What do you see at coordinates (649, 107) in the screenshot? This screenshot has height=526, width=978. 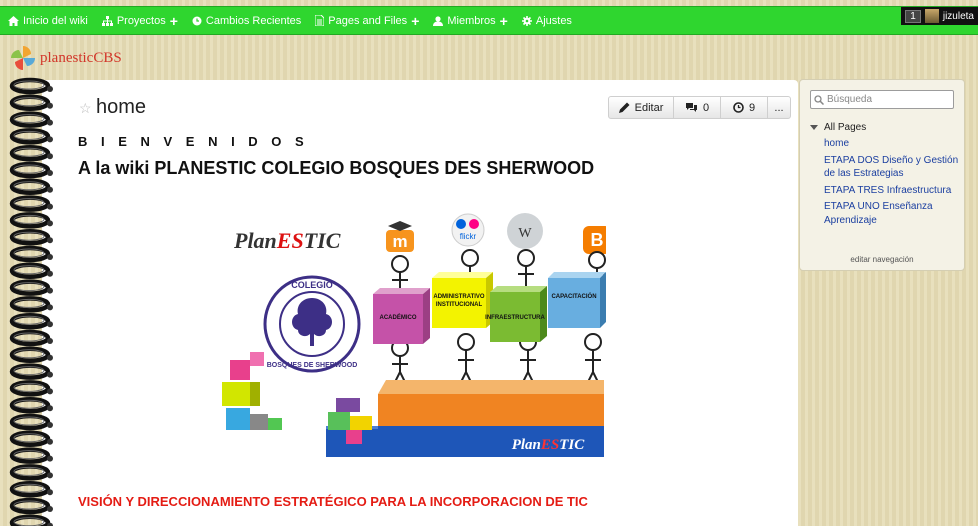 I see `edit-button-label: Editar` at bounding box center [649, 107].